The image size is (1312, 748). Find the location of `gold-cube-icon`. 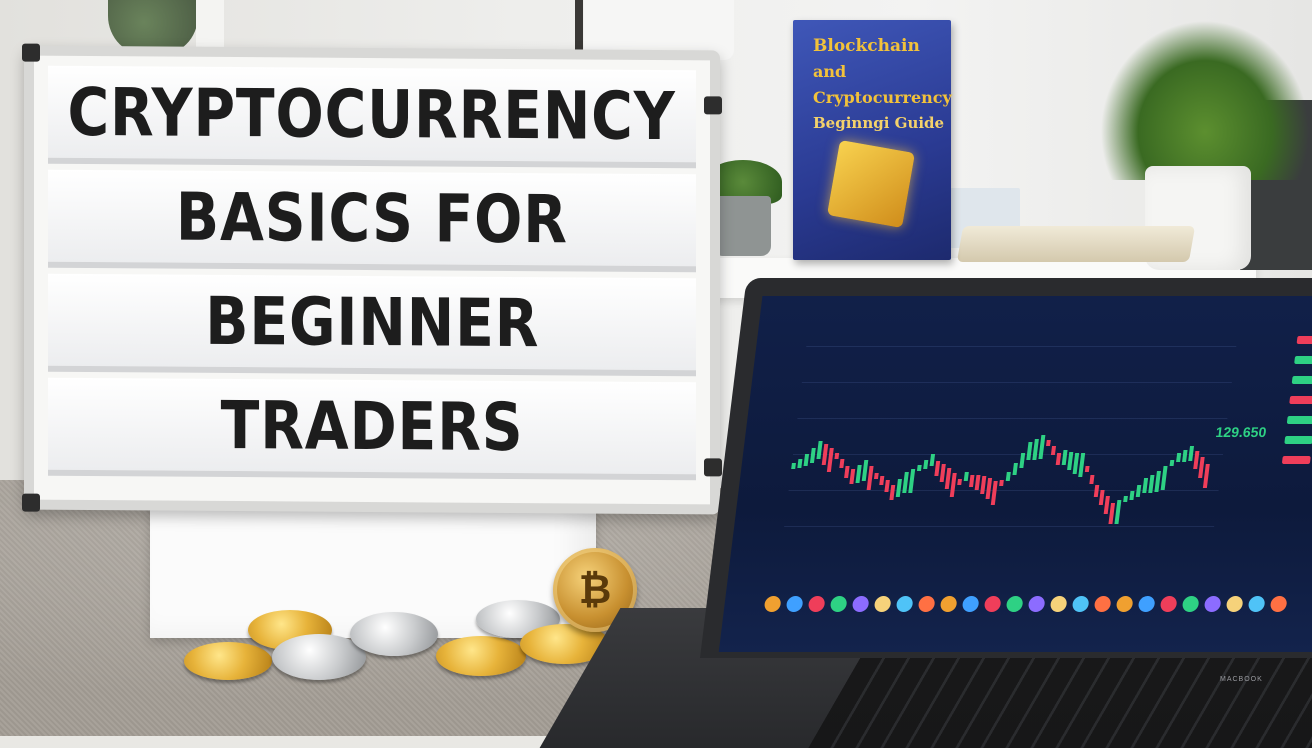

gold-cube-icon is located at coordinates (871, 184).